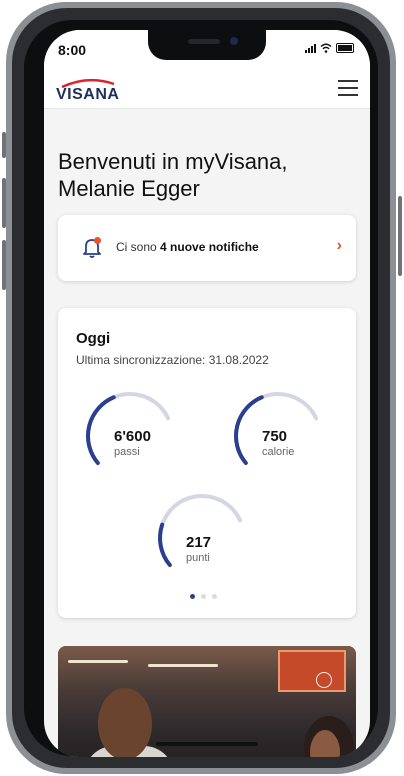 The height and width of the screenshot is (776, 404). What do you see at coordinates (209, 247) in the screenshot?
I see `notifications-count: 4 nuove notifiche` at bounding box center [209, 247].